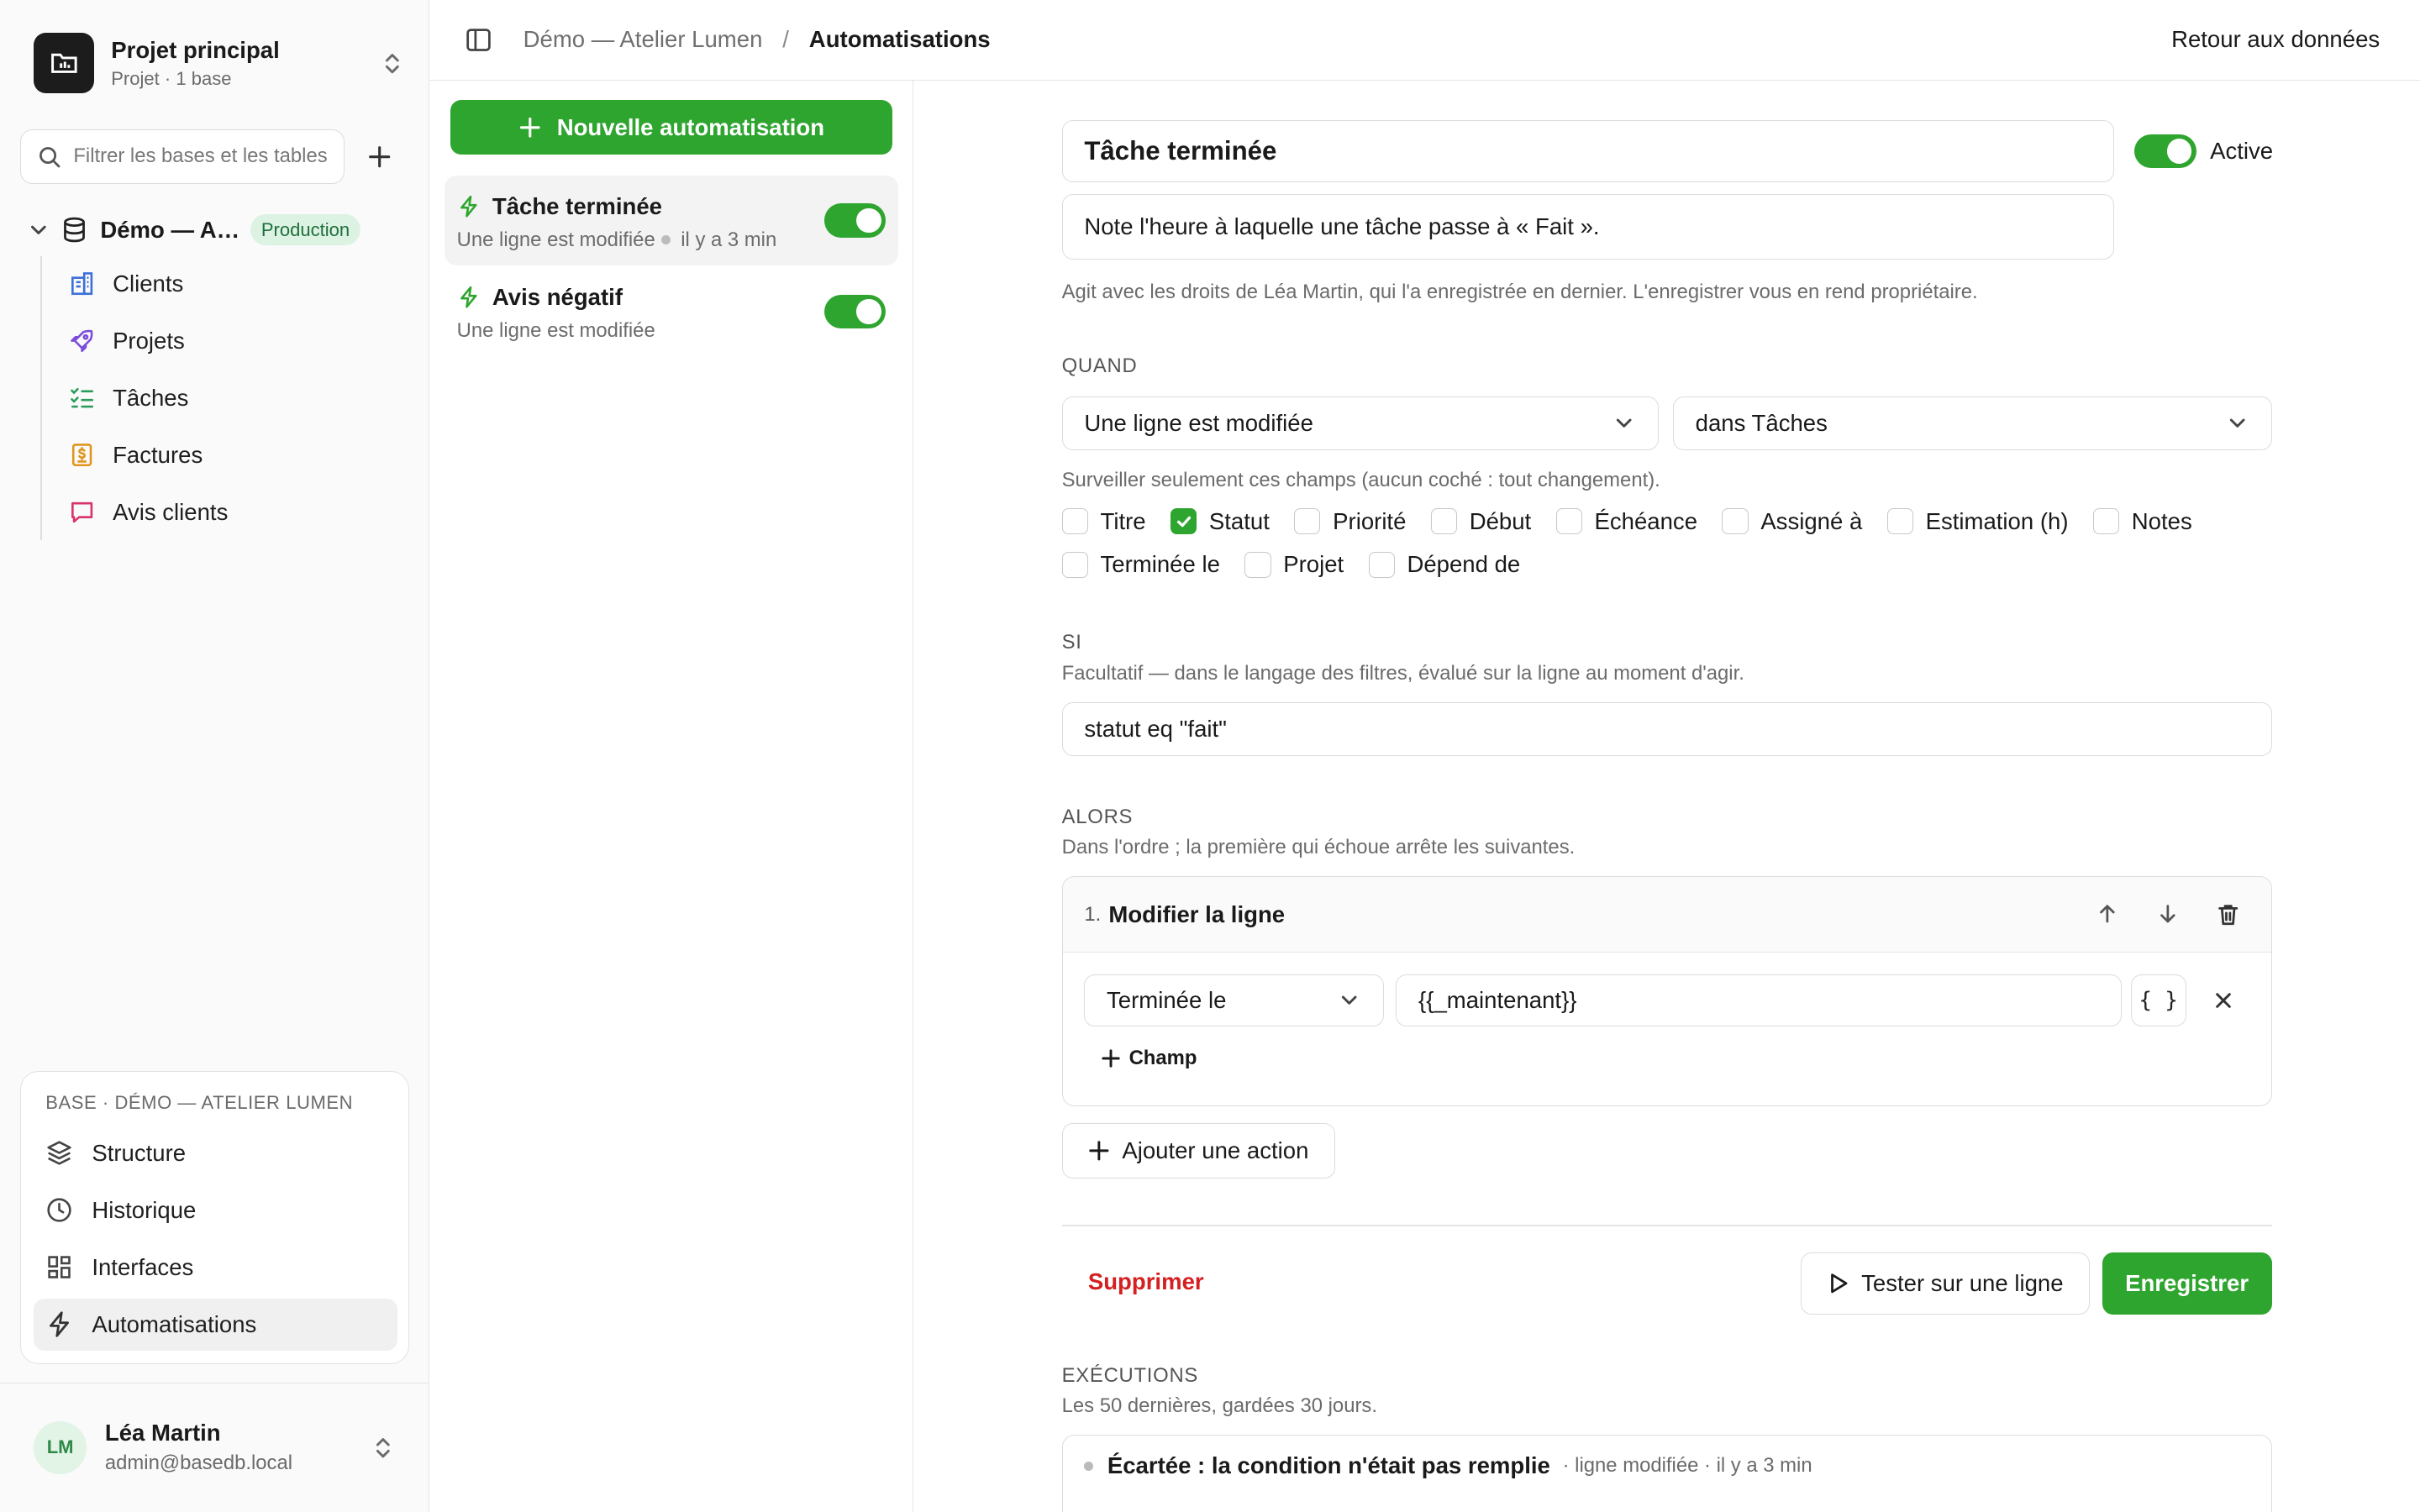 This screenshot has width=2420, height=1512. Describe the element at coordinates (2107, 914) in the screenshot. I see `arrow-up-icon` at that location.